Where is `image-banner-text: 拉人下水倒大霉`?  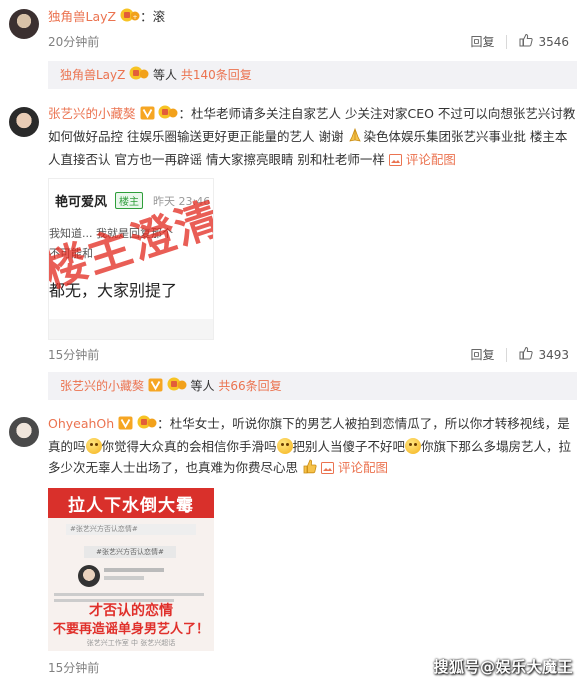 image-banner-text: 拉人下水倒大霉 is located at coordinates (131, 506).